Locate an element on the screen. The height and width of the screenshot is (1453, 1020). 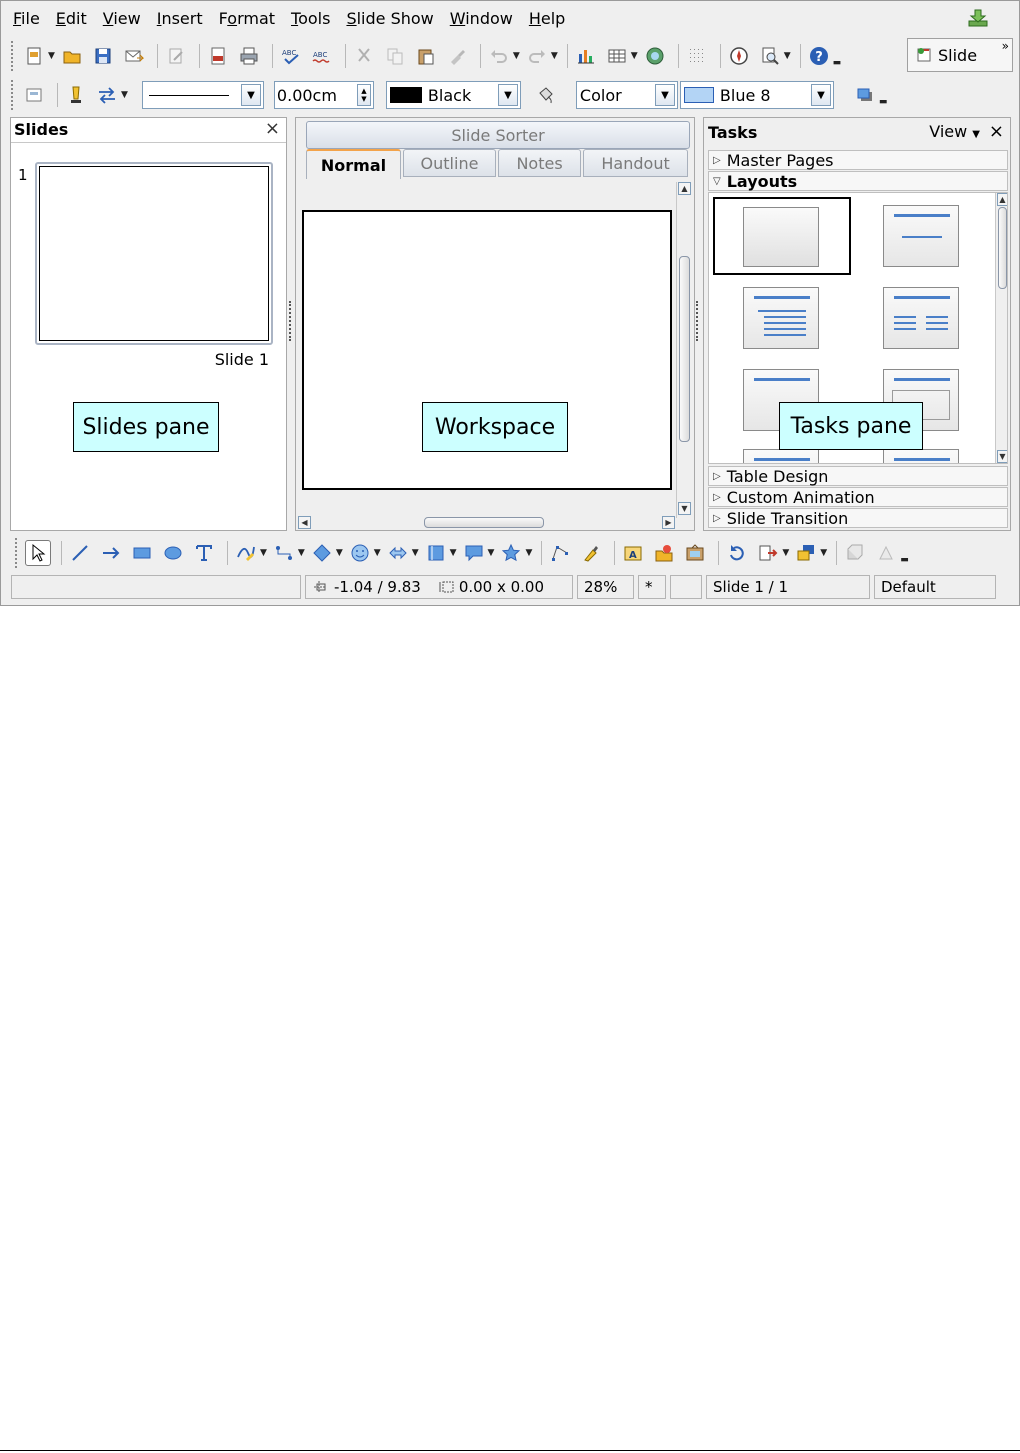
table-icon is located at coordinates (617, 56).